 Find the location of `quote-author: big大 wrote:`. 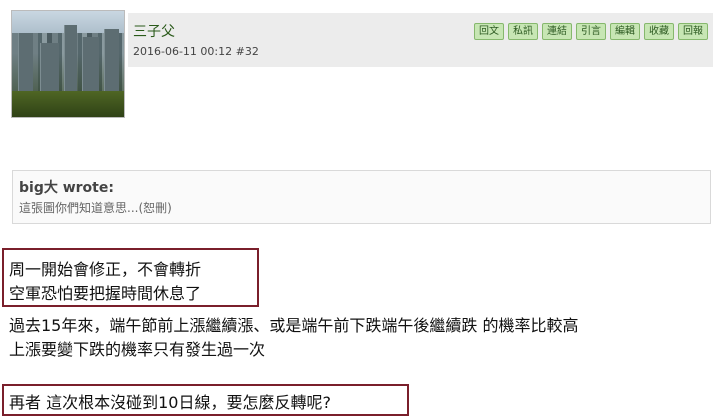

quote-author: big大 wrote: is located at coordinates (66, 188).